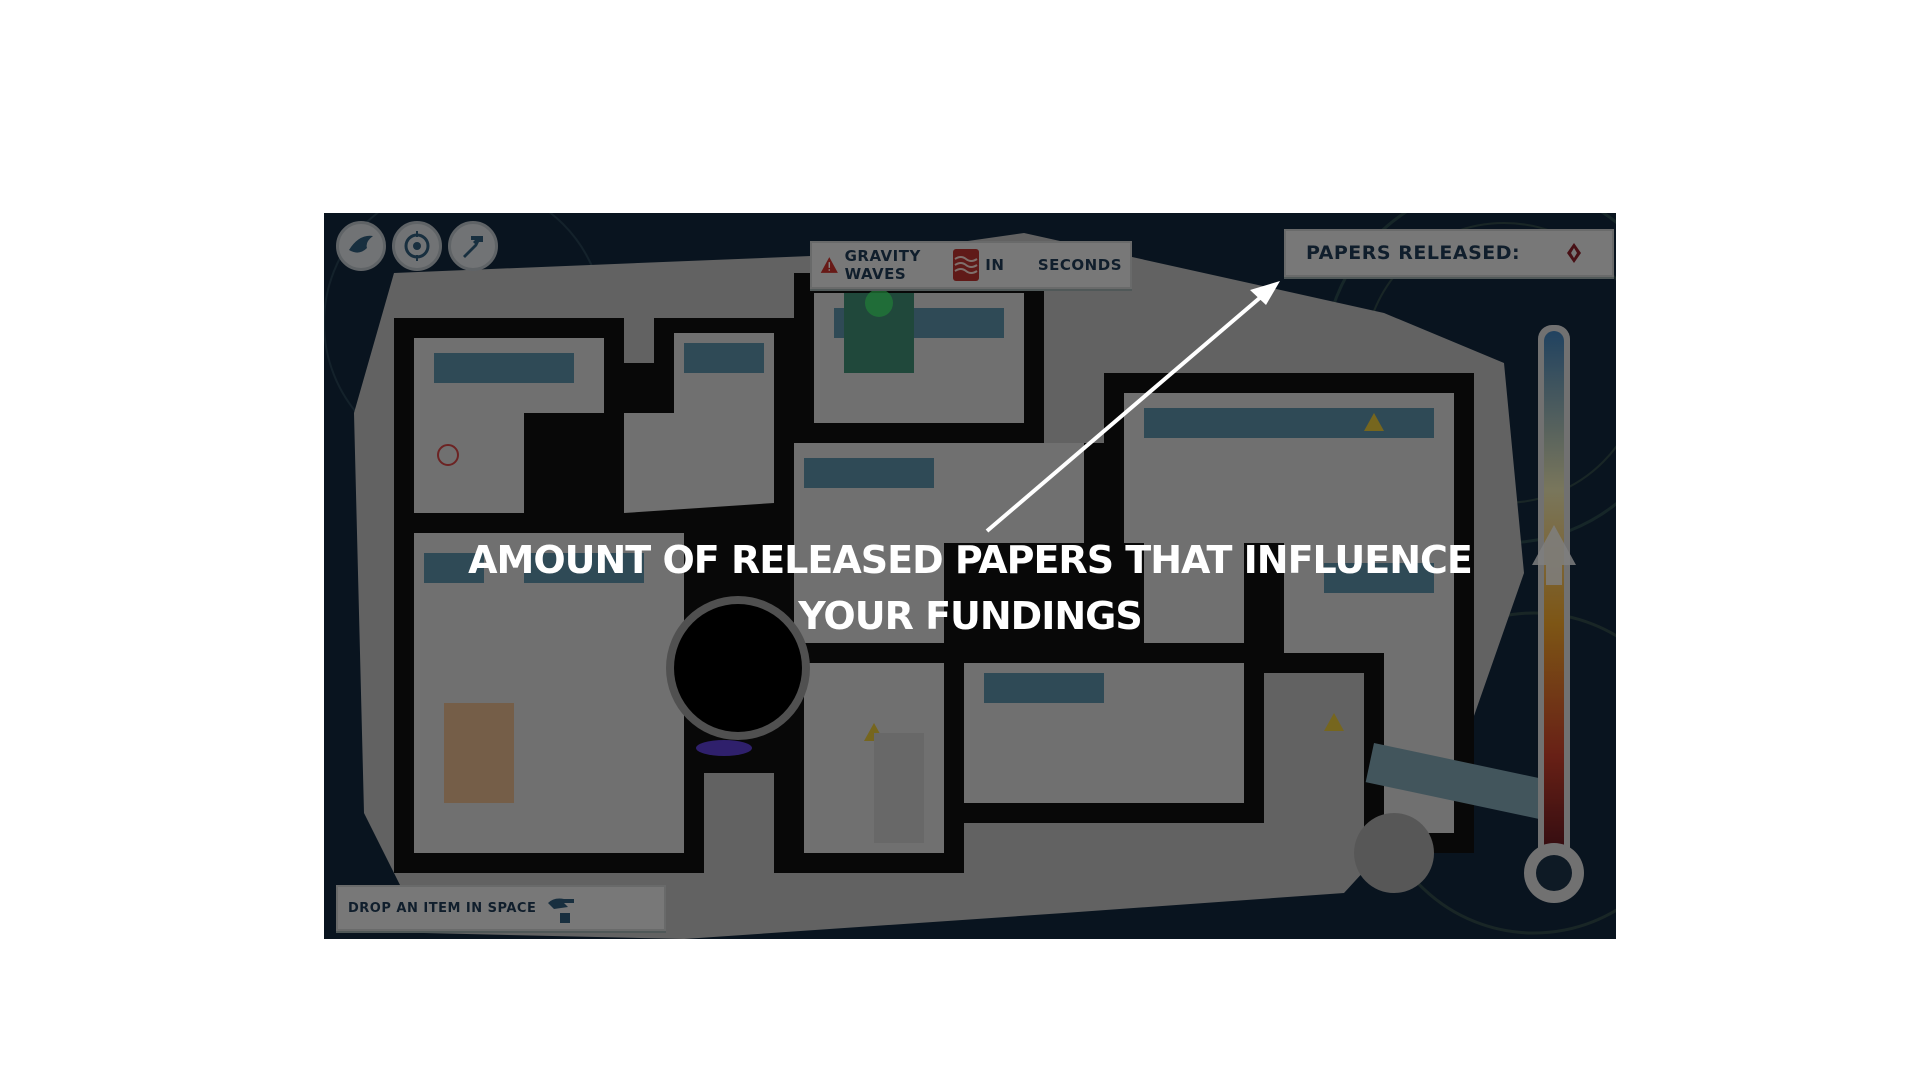  What do you see at coordinates (1413, 253) in the screenshot?
I see `papers-released-label: PAPERS RELEASED:` at bounding box center [1413, 253].